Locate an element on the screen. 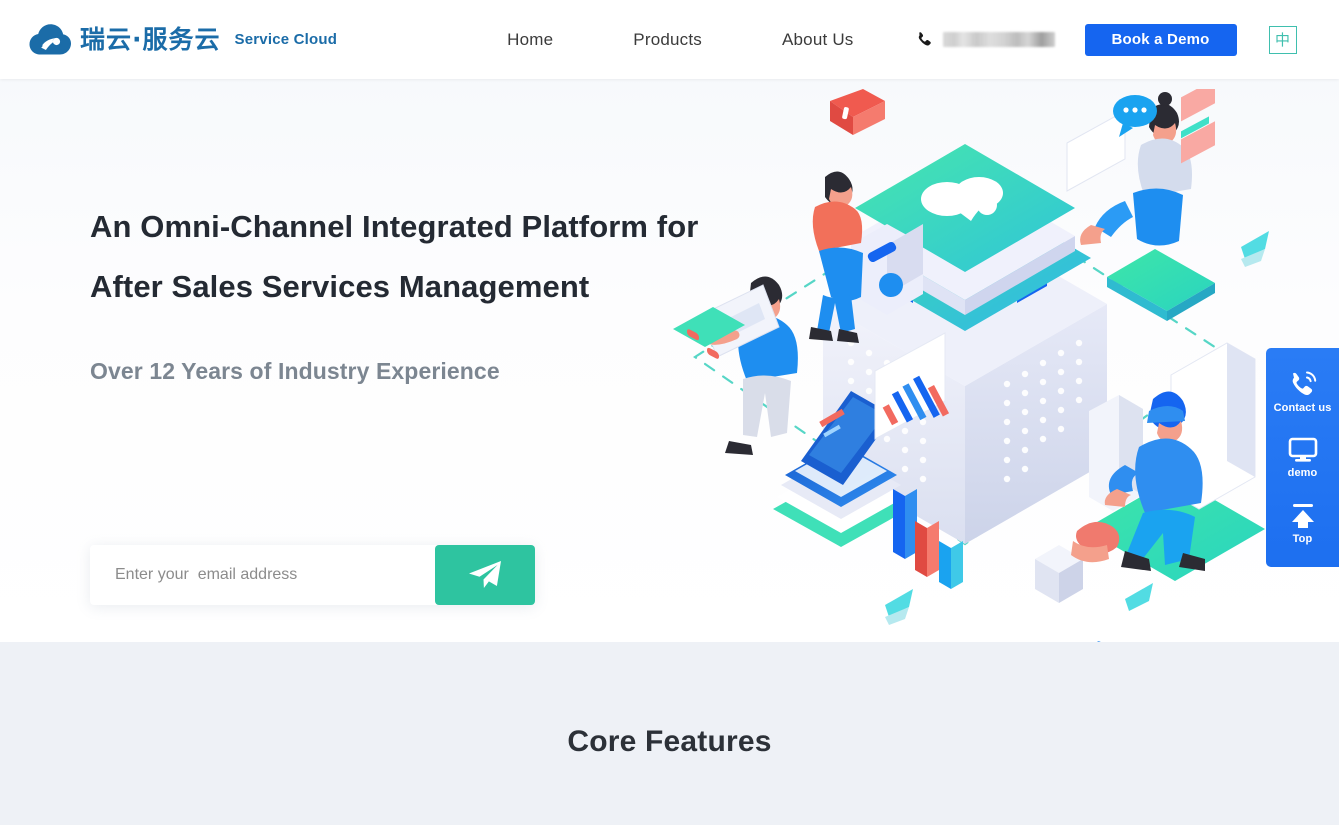 The height and width of the screenshot is (825, 1339). subscribe-send-button is located at coordinates (485, 575).